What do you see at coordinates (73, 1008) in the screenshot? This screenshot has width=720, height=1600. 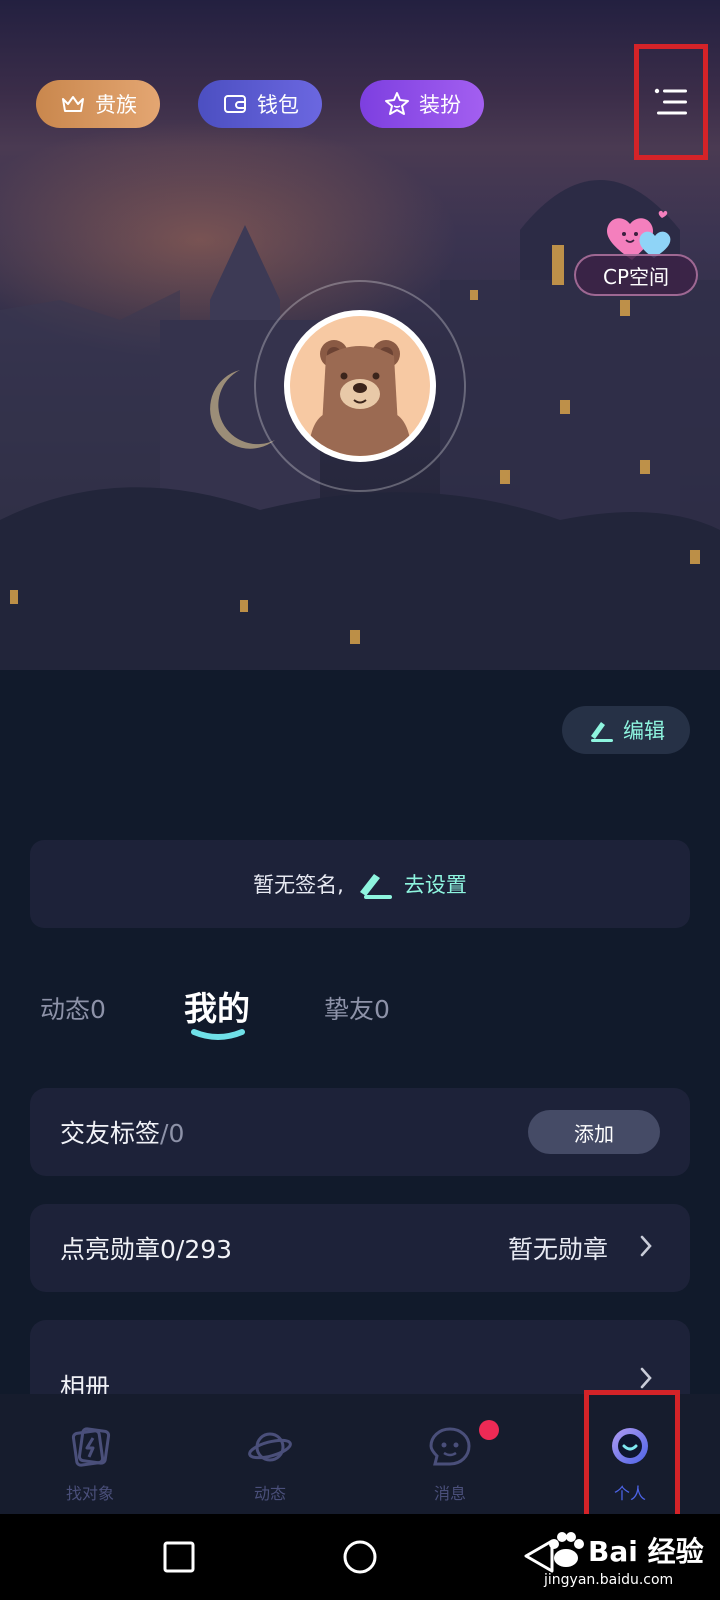 I see `tab-feed: 动态0` at bounding box center [73, 1008].